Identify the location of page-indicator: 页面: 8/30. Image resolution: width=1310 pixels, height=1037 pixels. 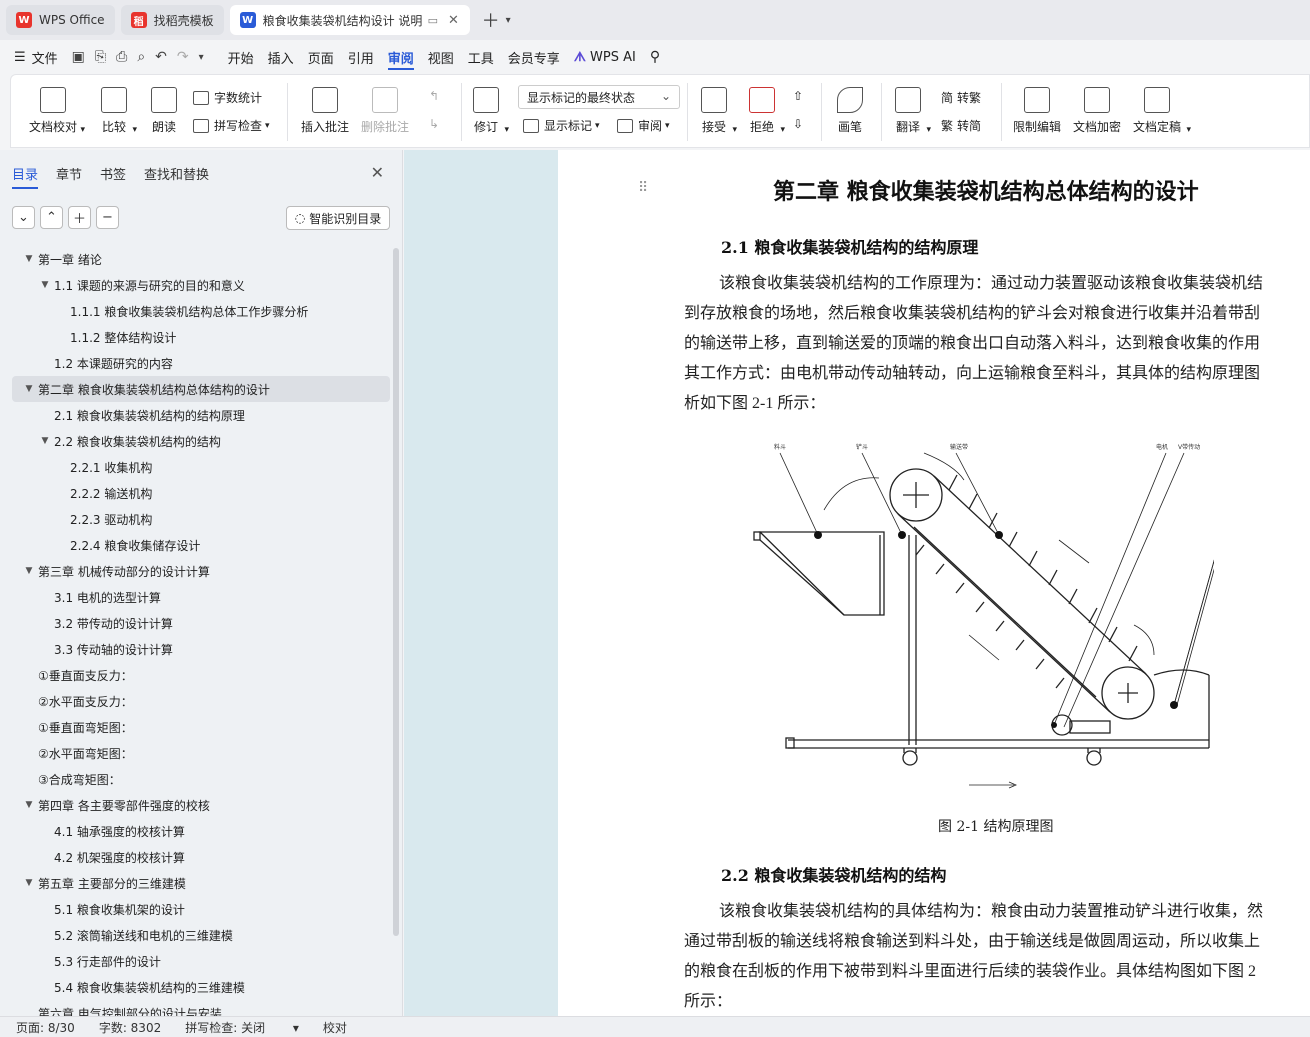
(45, 1027).